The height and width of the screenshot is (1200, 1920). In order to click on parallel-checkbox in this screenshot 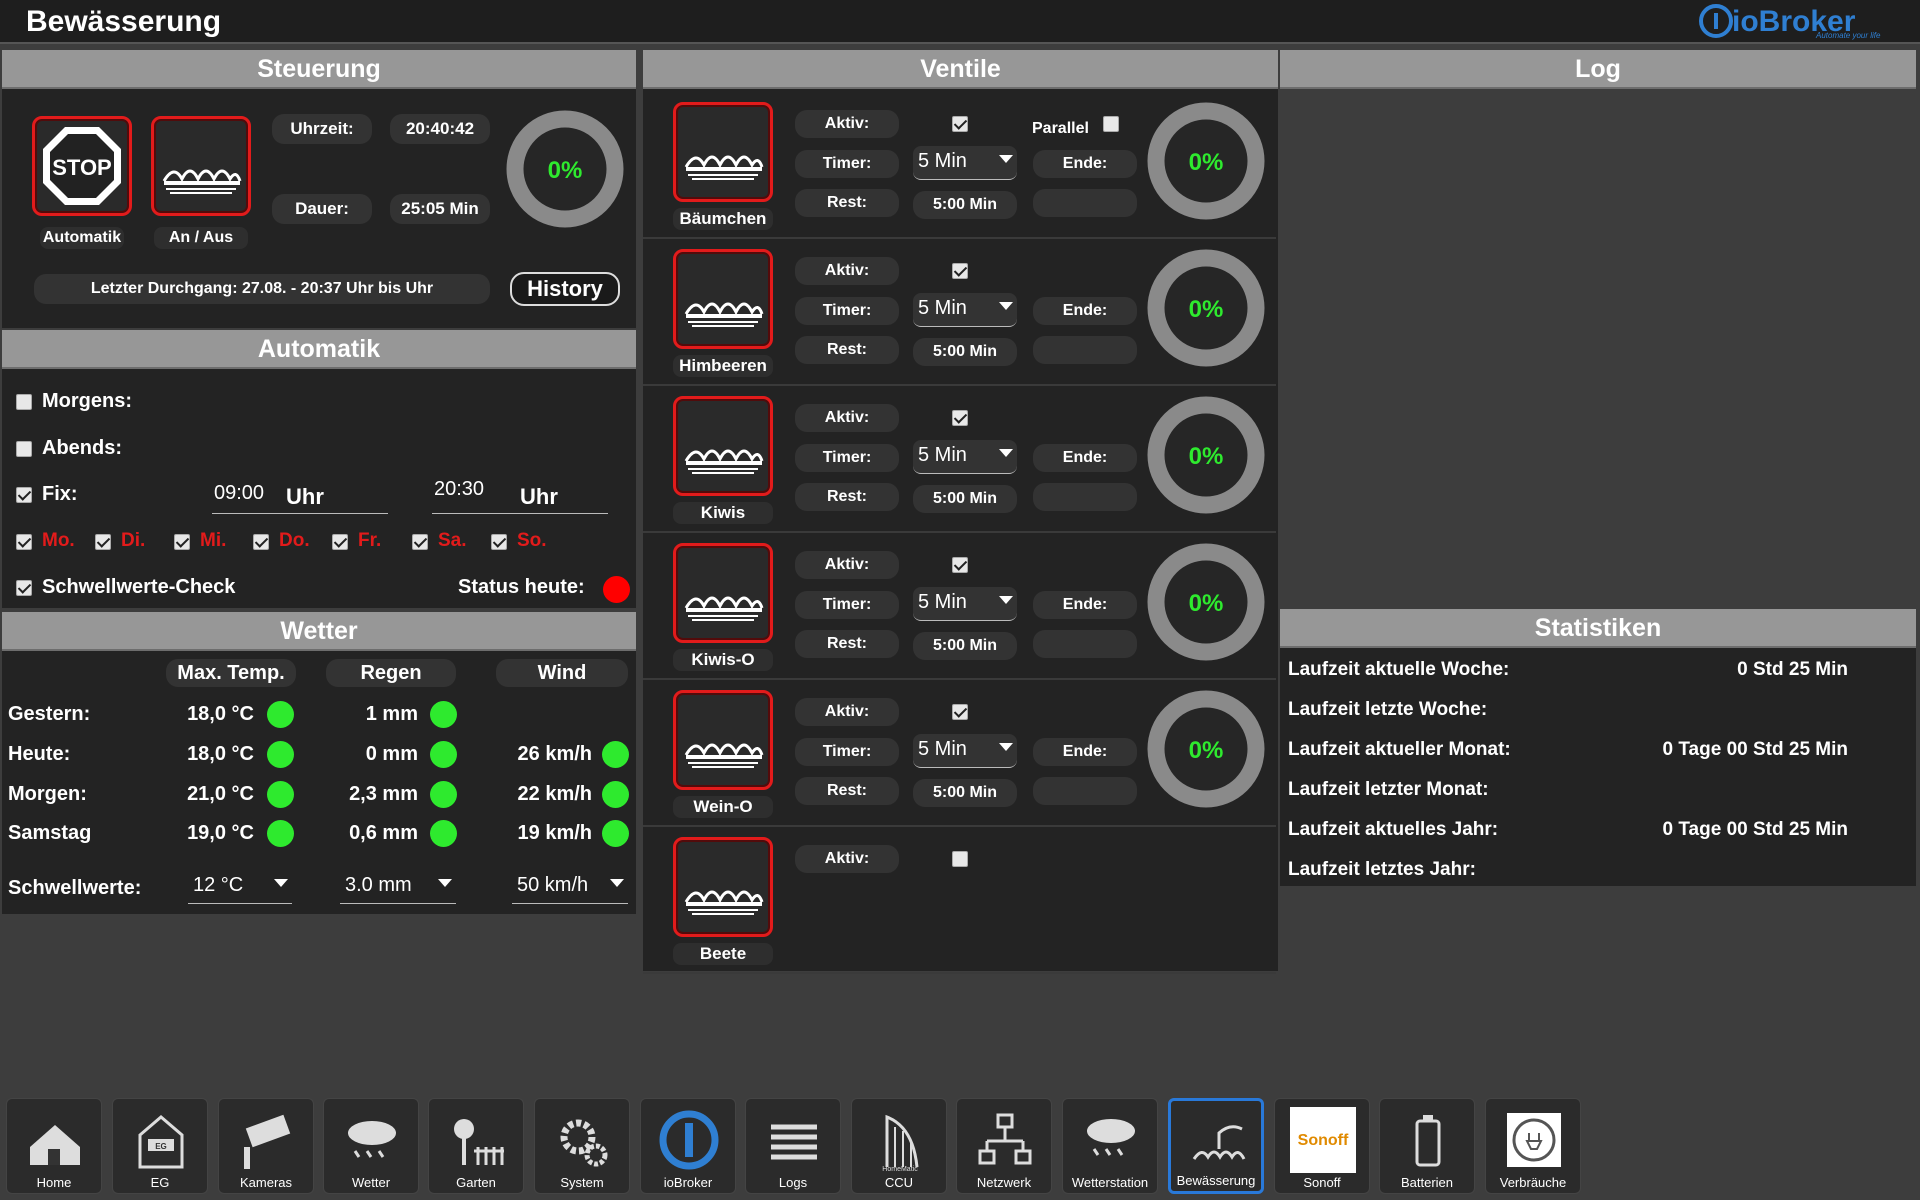, I will do `click(1111, 124)`.